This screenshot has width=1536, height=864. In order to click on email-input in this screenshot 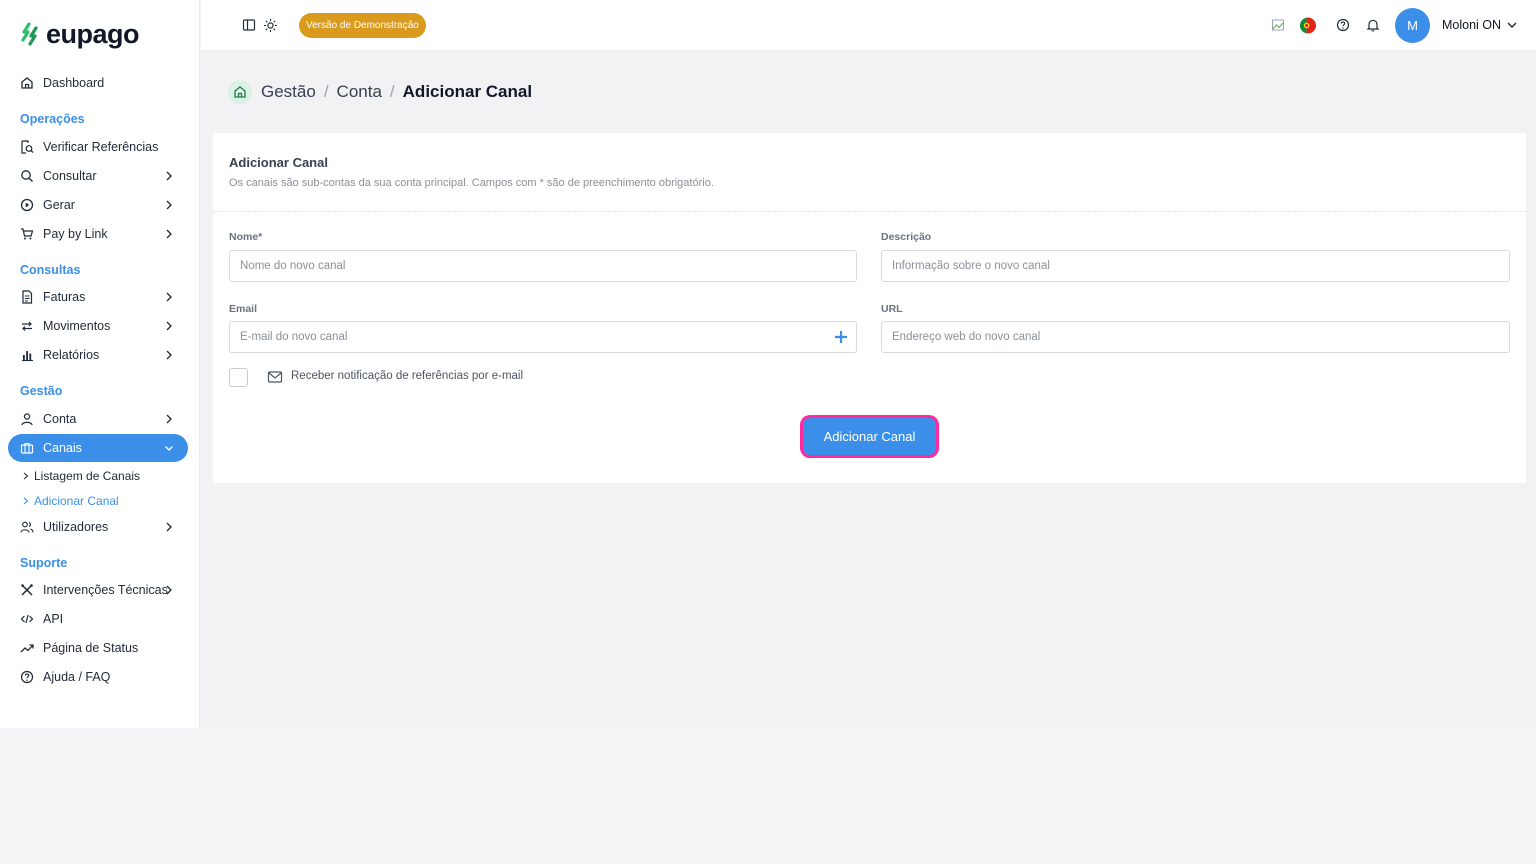, I will do `click(543, 337)`.